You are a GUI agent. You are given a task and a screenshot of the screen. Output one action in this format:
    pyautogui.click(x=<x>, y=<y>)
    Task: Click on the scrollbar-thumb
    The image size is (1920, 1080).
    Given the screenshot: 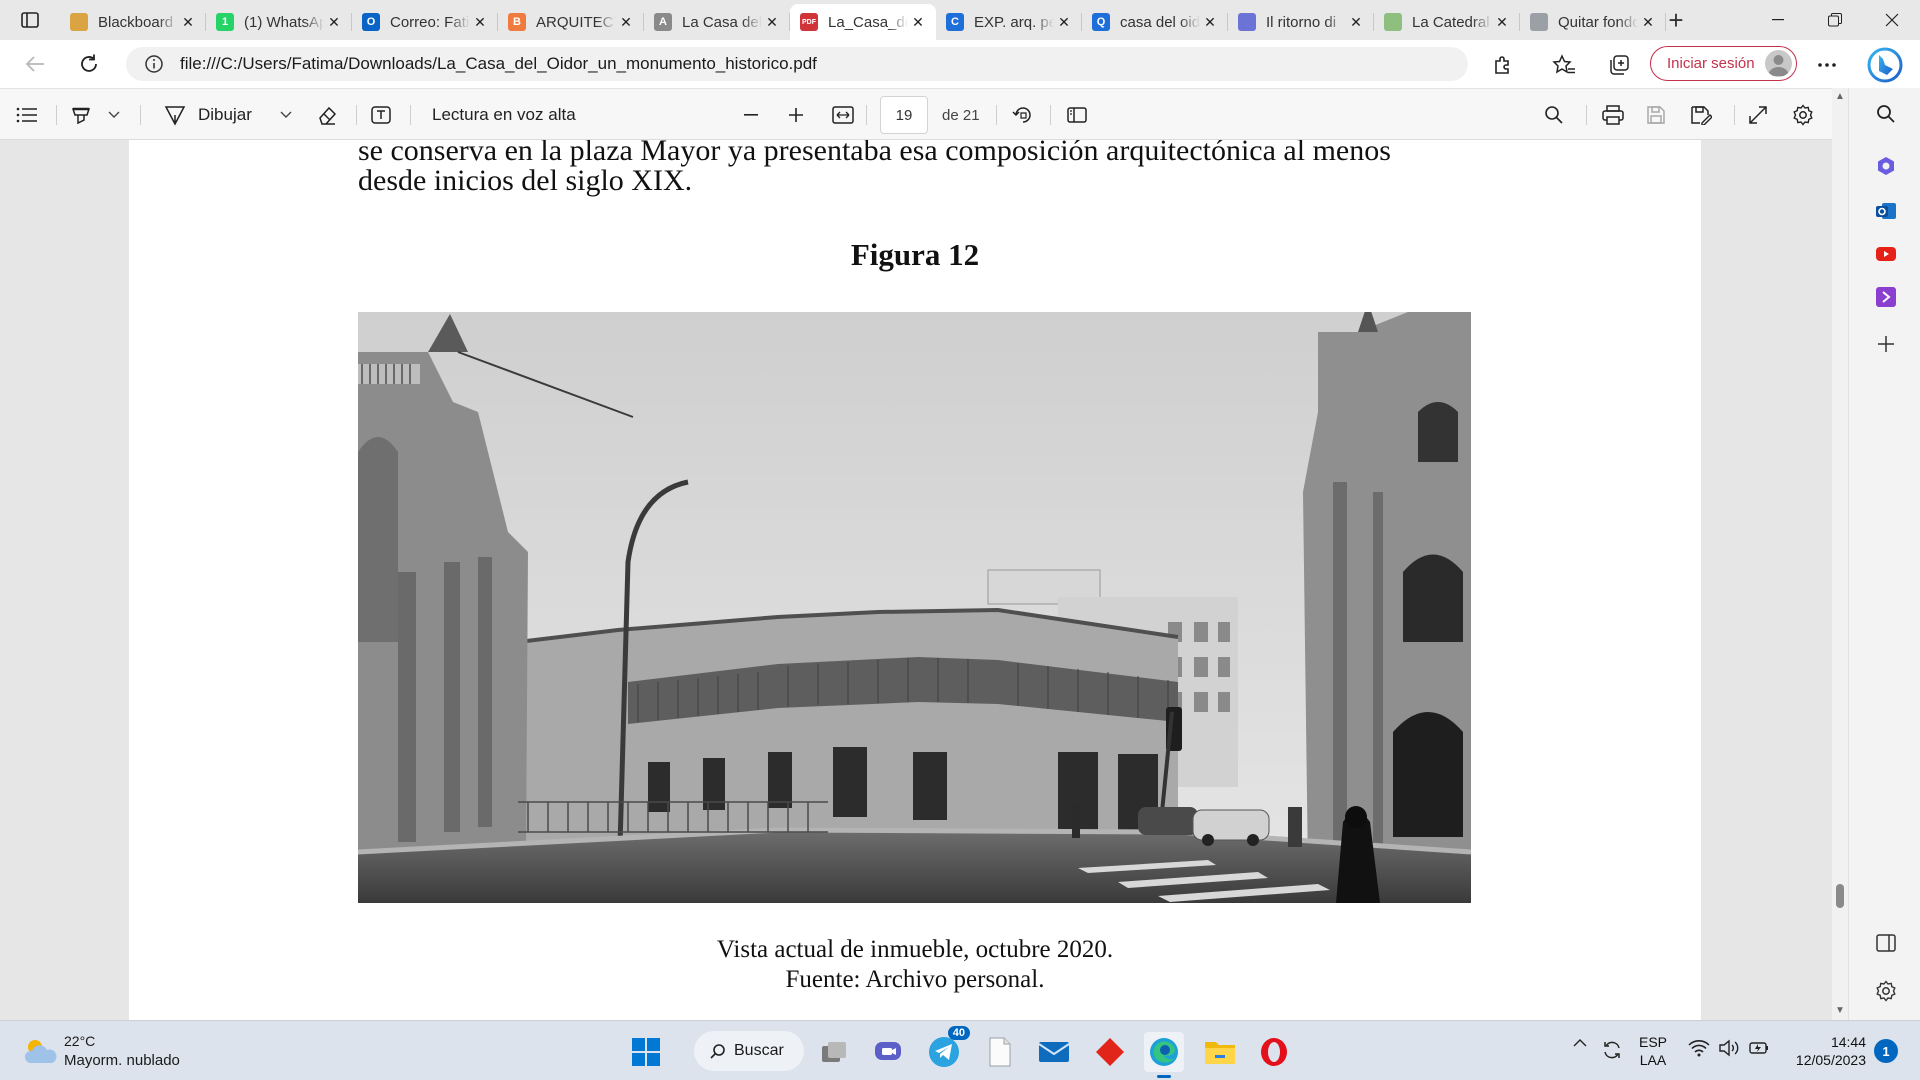 What is the action you would take?
    pyautogui.click(x=1840, y=896)
    